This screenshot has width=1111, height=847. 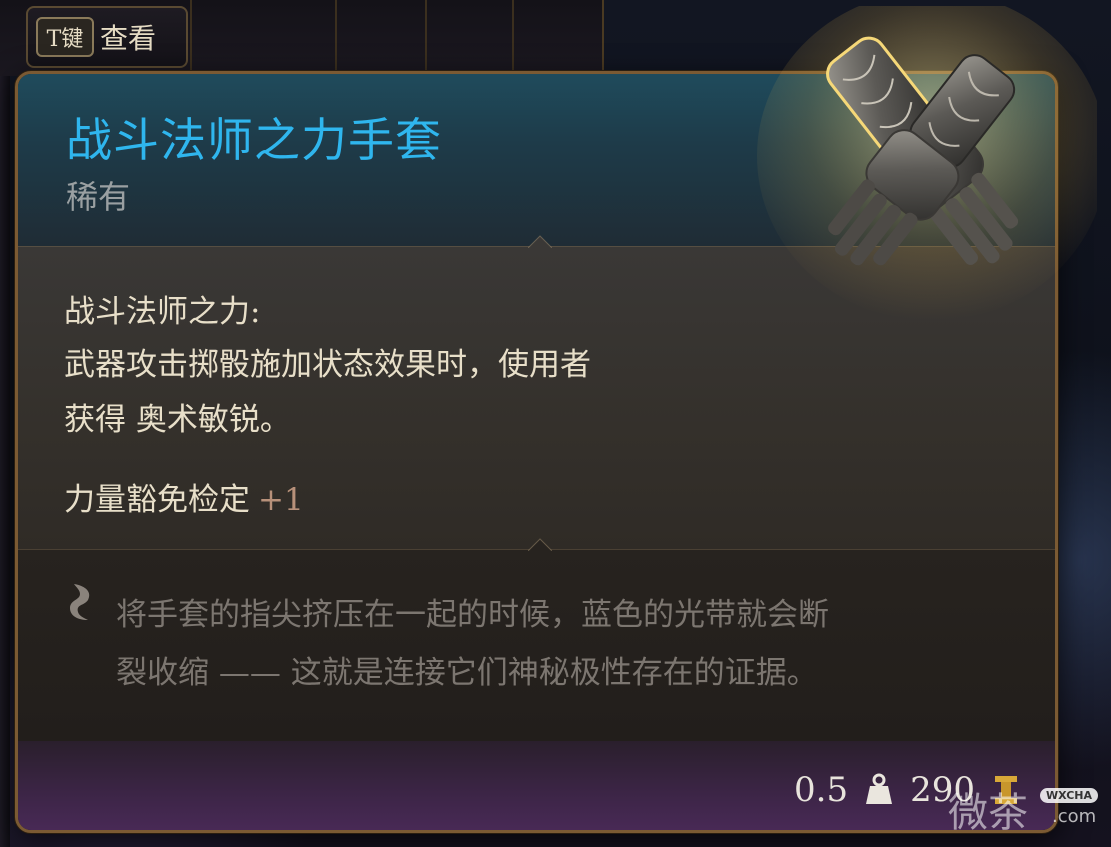 I want to click on item-weight: 0.5, so click(x=821, y=790).